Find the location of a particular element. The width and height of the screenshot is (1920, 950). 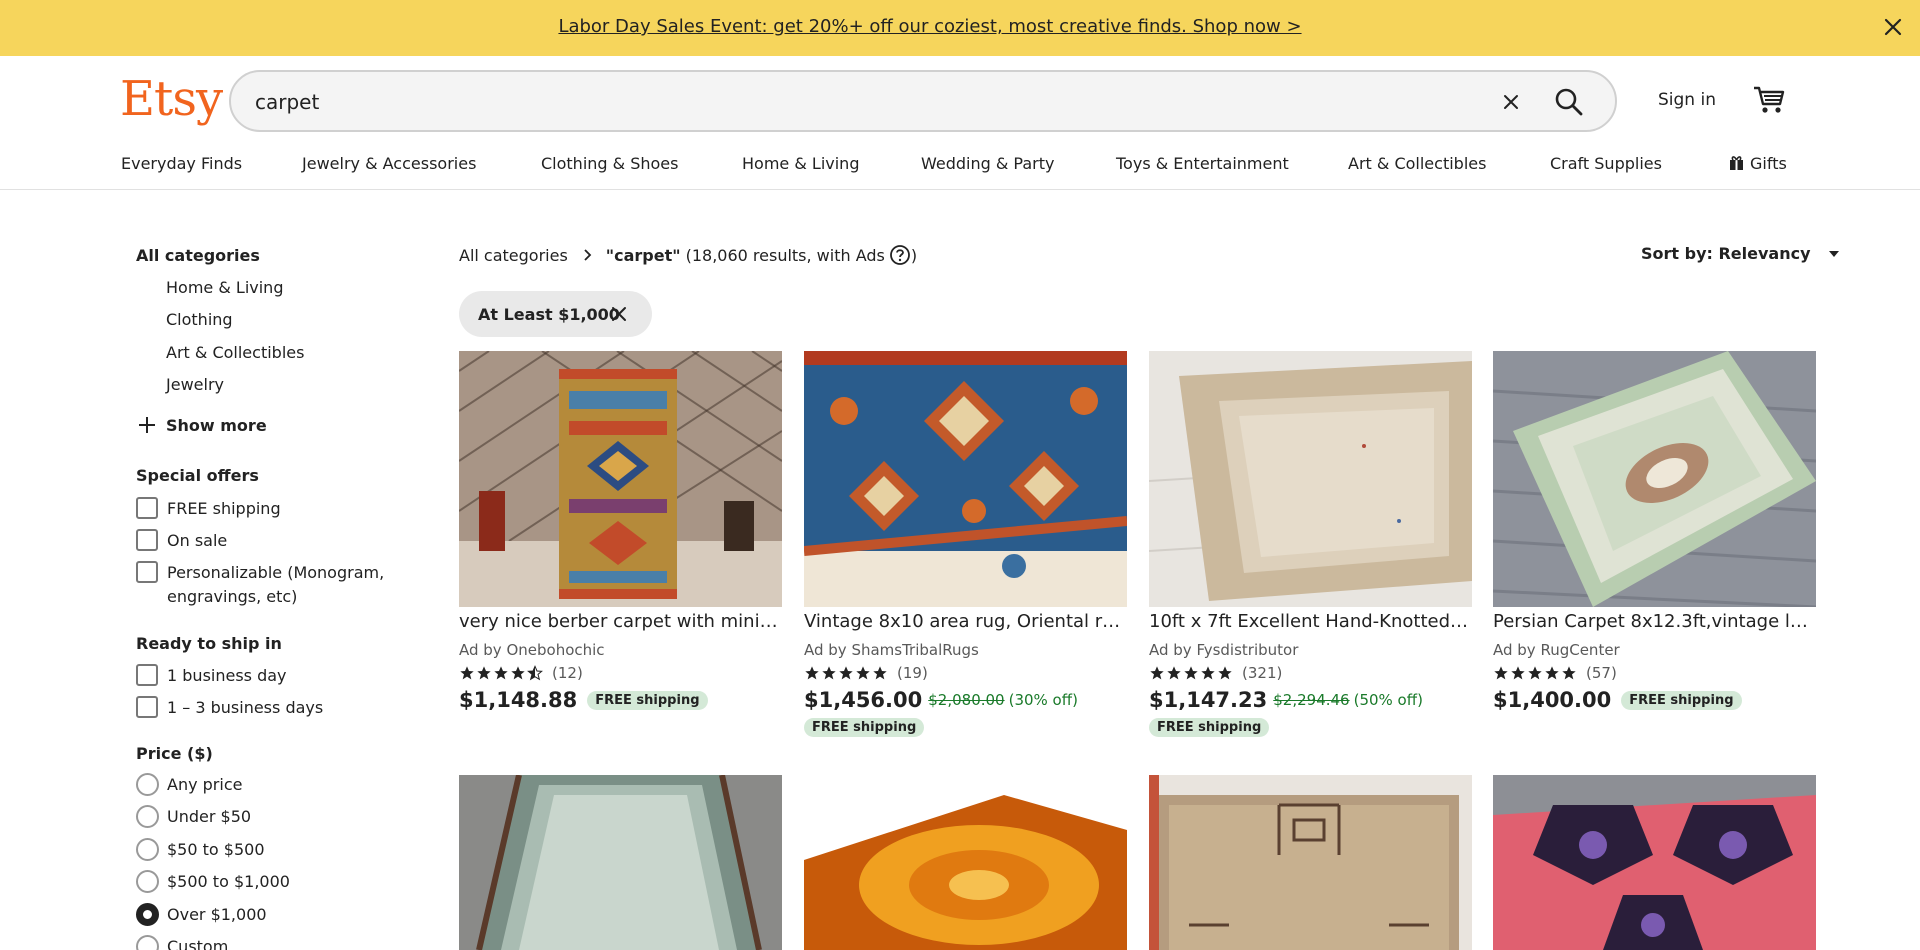

listing-seller: Ad by Fysdistributor is located at coordinates (1224, 650).